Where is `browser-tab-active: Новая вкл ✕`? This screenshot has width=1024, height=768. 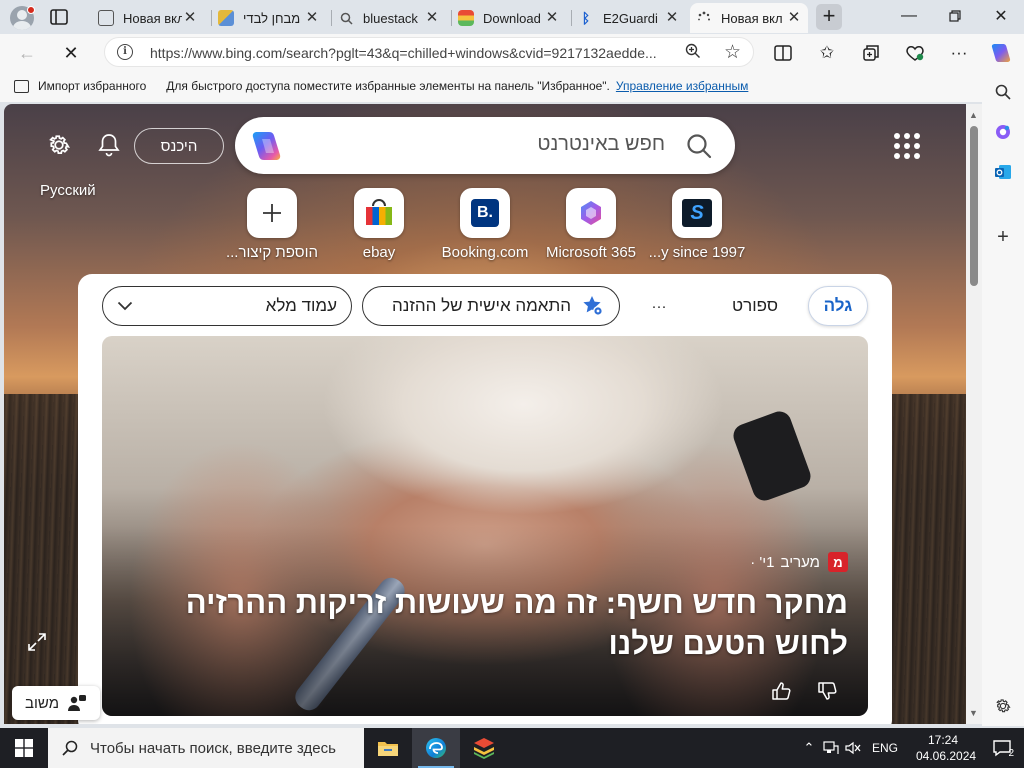 browser-tab-active: Новая вкл ✕ is located at coordinates (749, 18).